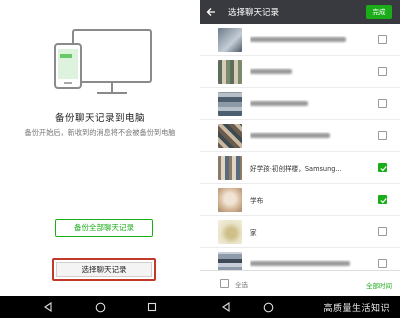  What do you see at coordinates (257, 200) in the screenshot?
I see `chat-name: 学布` at bounding box center [257, 200].